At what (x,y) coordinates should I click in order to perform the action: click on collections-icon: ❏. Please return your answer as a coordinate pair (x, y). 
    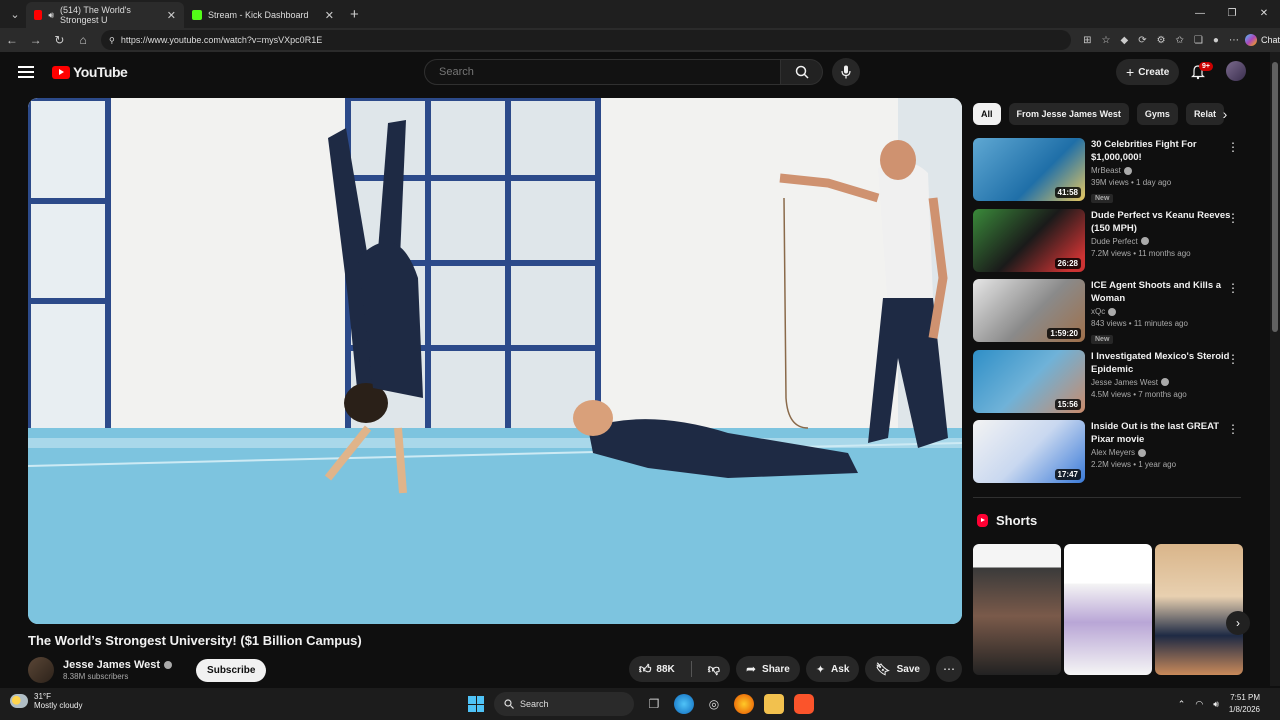
    Looking at the image, I should click on (1198, 40).